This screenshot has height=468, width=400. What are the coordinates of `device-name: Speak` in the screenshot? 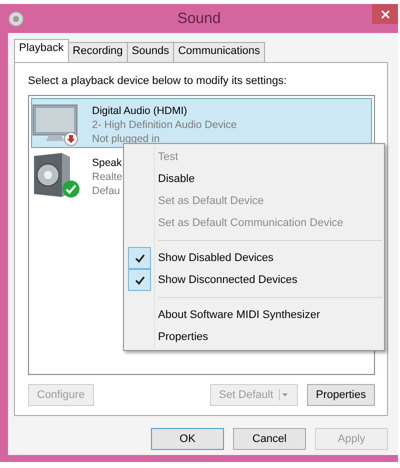 It's located at (107, 163).